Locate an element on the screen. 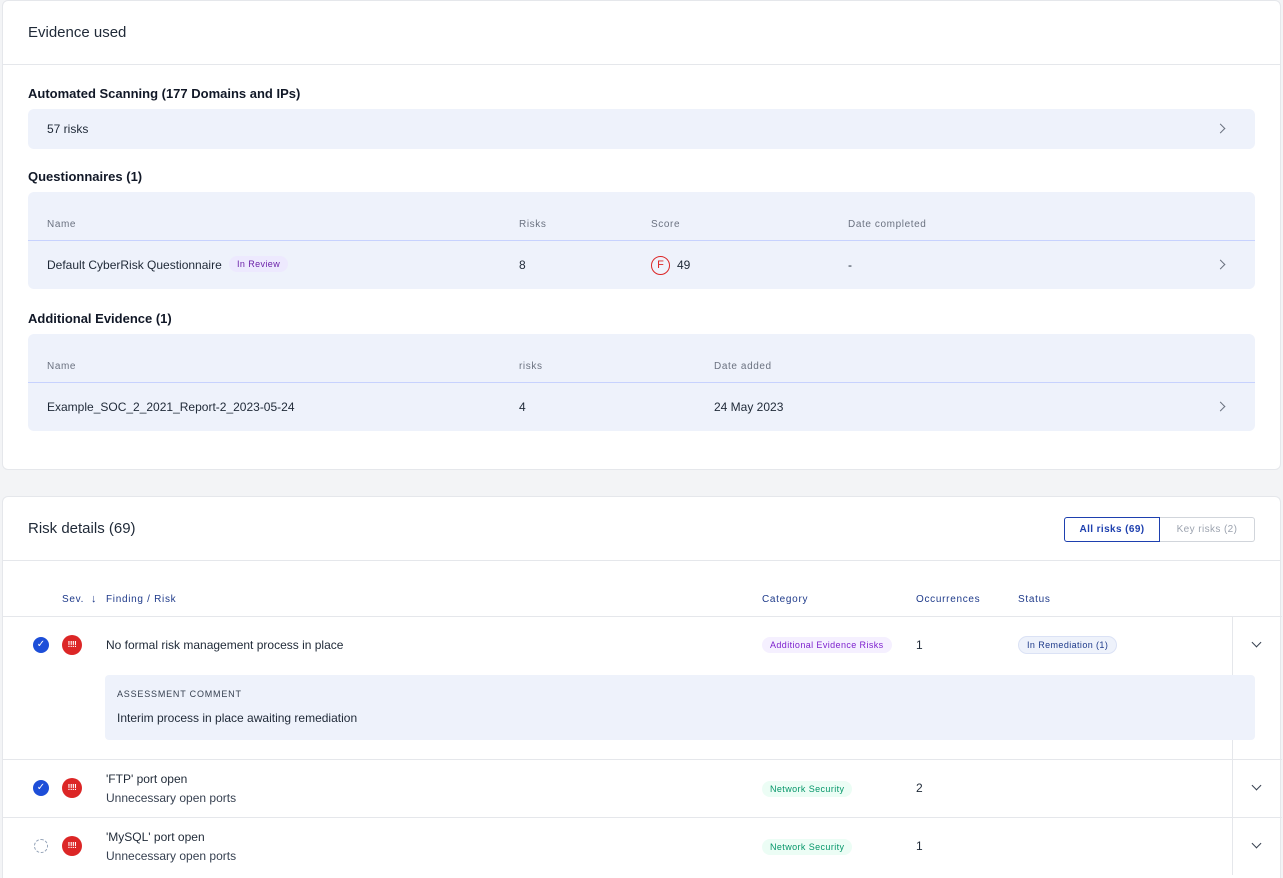 Image resolution: width=1283 pixels, height=878 pixels. col-severity: Sev. is located at coordinates (73, 599).